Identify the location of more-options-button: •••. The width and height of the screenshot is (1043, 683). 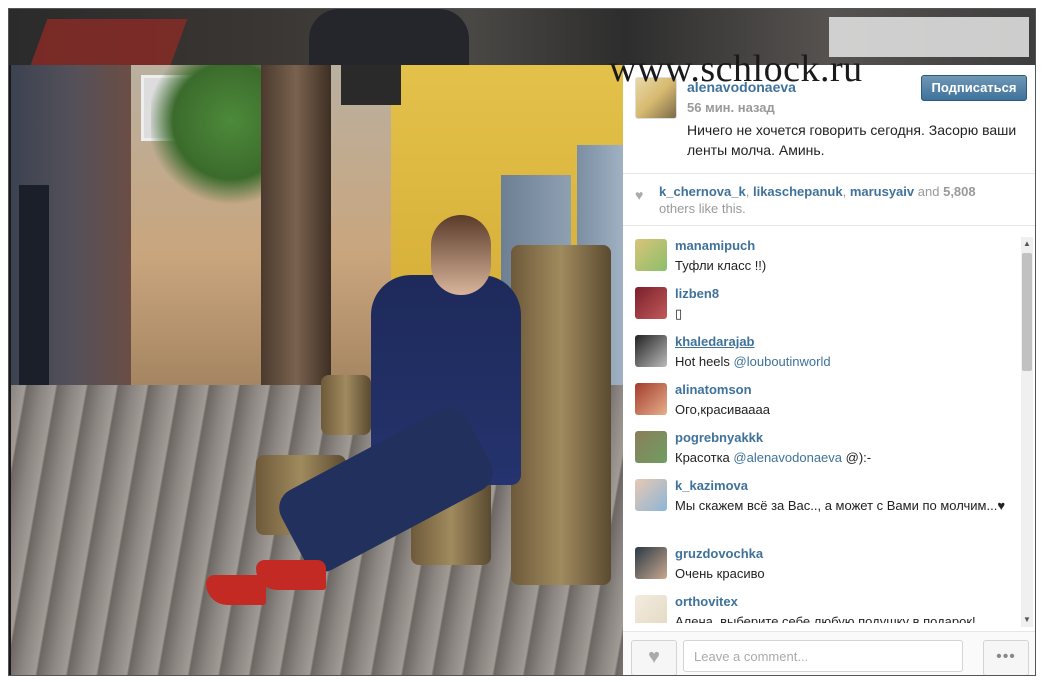
(1006, 657).